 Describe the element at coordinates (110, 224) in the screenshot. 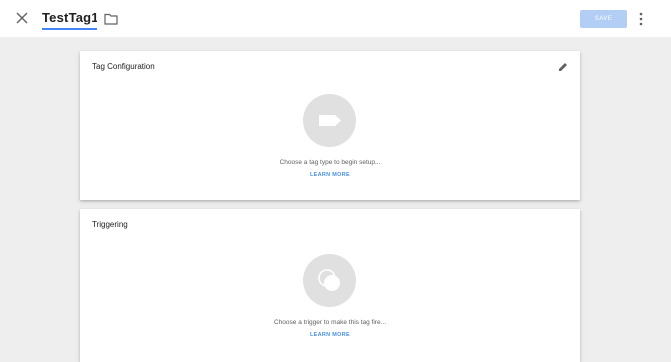

I see `card-title: Triggering` at that location.